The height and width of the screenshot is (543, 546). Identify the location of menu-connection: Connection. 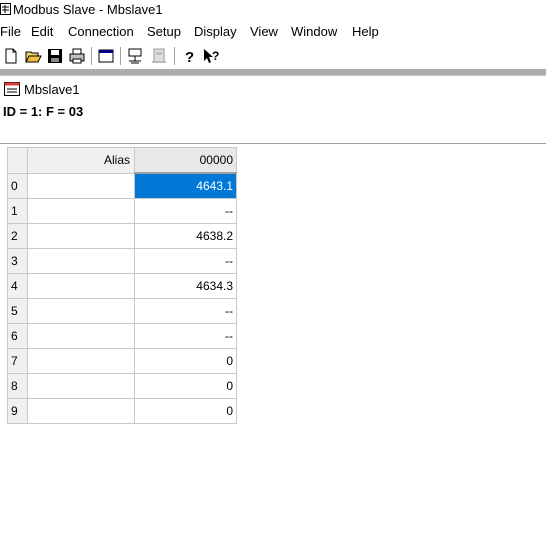
(101, 31).